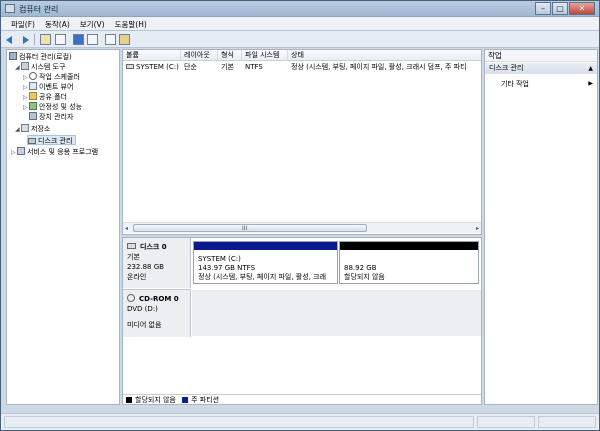 Image resolution: width=600 pixels, height=431 pixels. What do you see at coordinates (590, 68) in the screenshot?
I see `collapse-up-icon: ▲` at bounding box center [590, 68].